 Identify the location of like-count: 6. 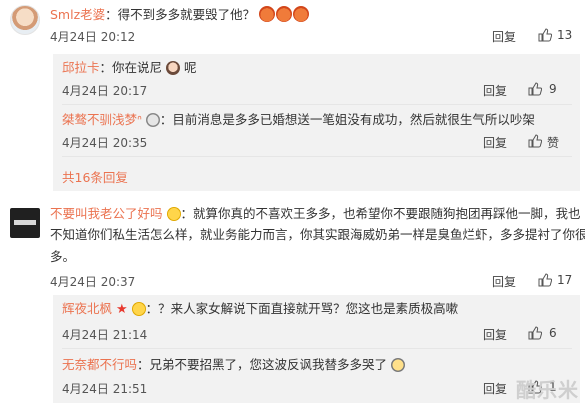
(553, 333).